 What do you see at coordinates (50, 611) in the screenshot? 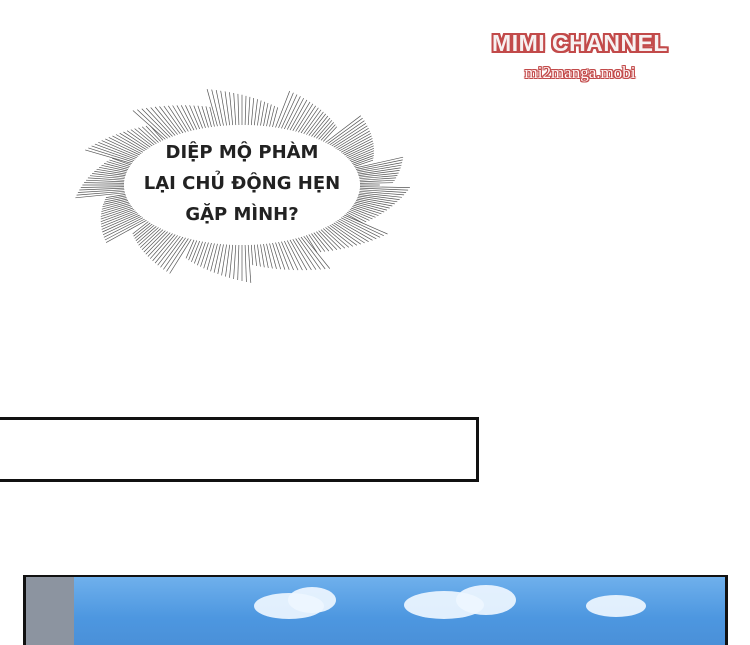
I see `panel-gray-strip` at bounding box center [50, 611].